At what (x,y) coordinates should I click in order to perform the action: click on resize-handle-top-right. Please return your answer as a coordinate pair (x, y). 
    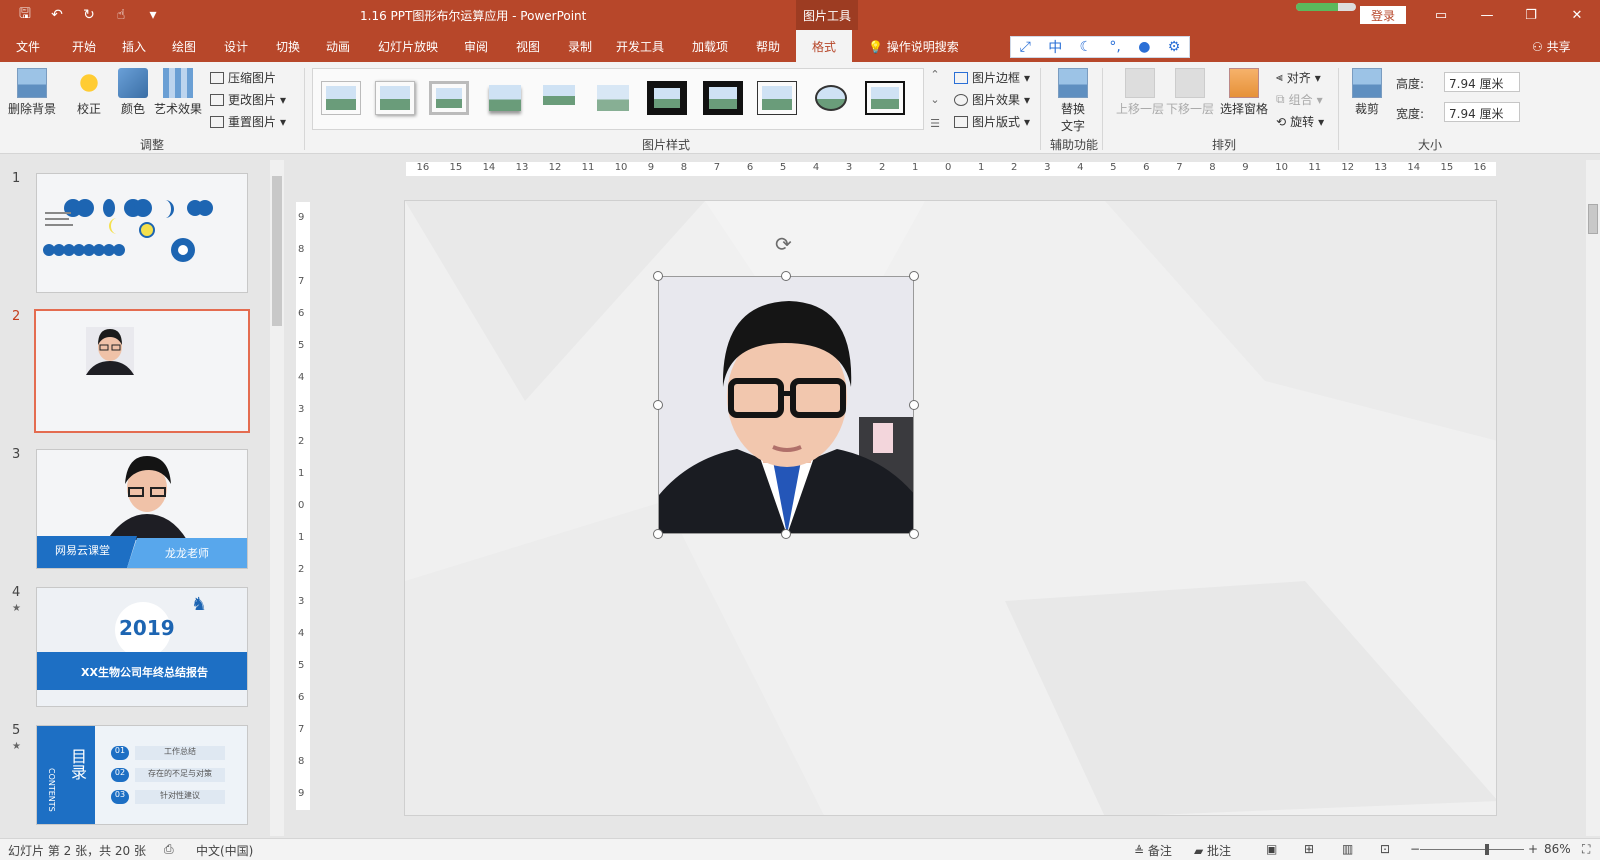
    Looking at the image, I should click on (914, 276).